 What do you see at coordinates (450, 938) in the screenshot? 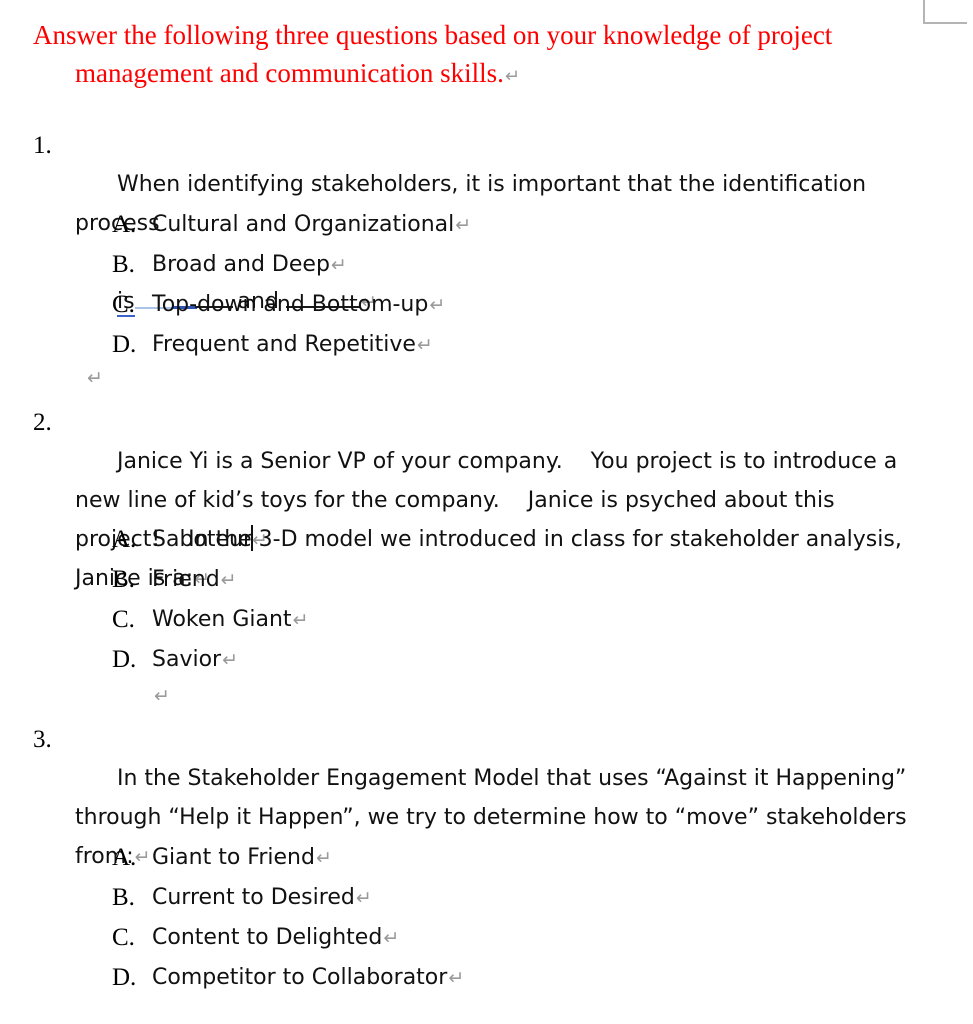
I see `option-item: C. Content to Delighted↵` at bounding box center [450, 938].